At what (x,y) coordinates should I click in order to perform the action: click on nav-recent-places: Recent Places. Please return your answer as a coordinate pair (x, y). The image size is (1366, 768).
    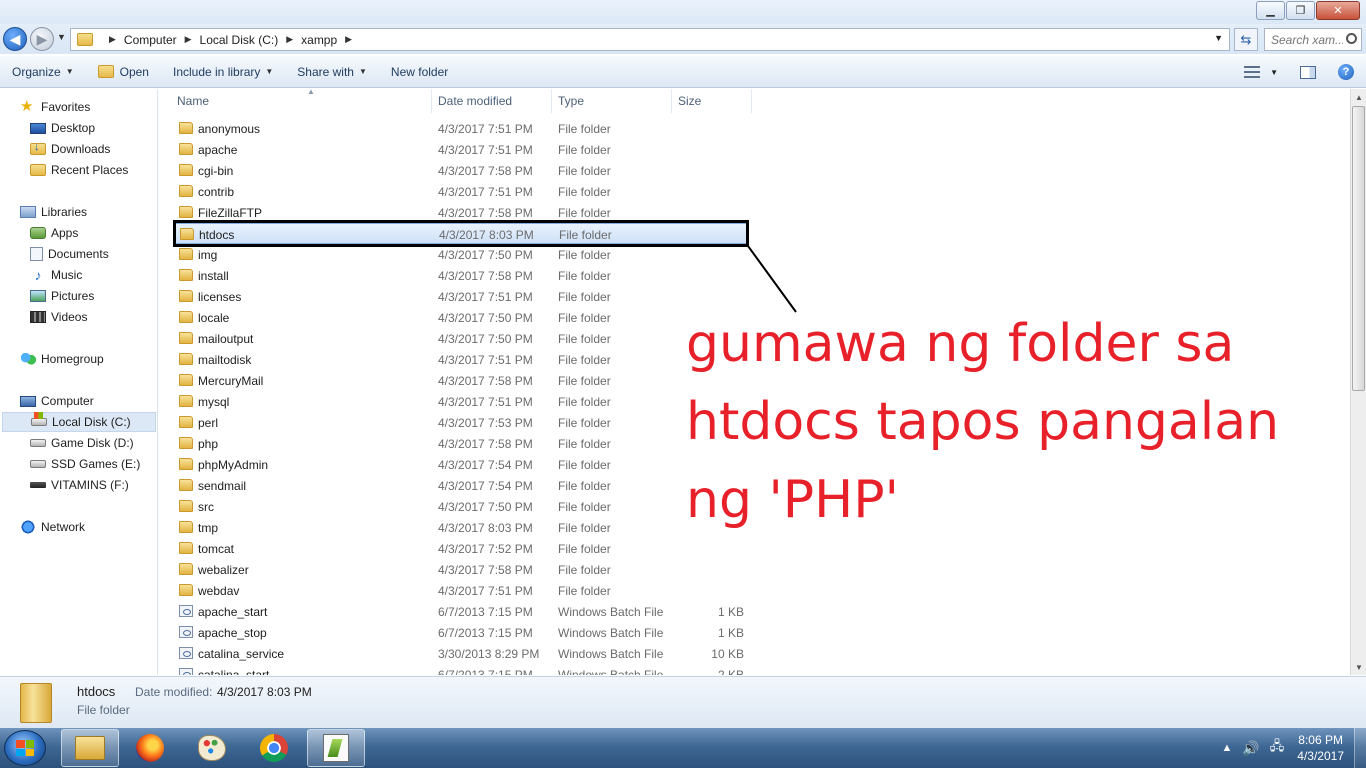
    Looking at the image, I should click on (79, 170).